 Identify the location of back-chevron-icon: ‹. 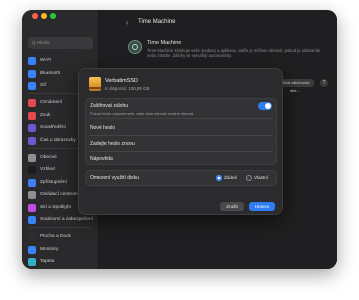
(127, 22).